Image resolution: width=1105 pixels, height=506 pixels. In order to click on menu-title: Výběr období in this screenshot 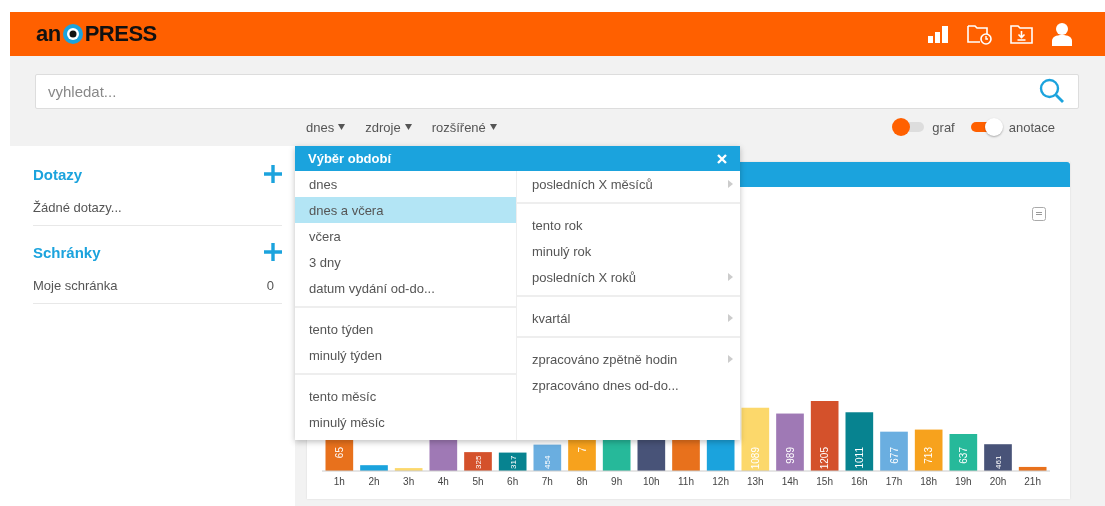, I will do `click(350, 158)`.